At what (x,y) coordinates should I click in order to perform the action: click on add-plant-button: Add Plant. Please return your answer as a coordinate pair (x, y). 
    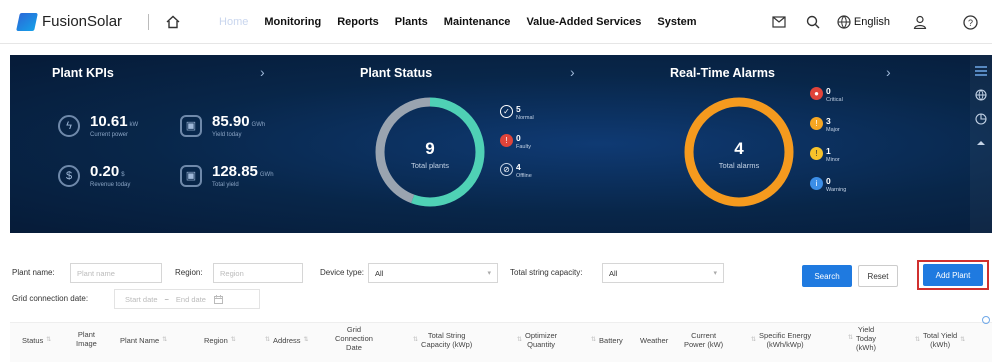
    Looking at the image, I should click on (953, 275).